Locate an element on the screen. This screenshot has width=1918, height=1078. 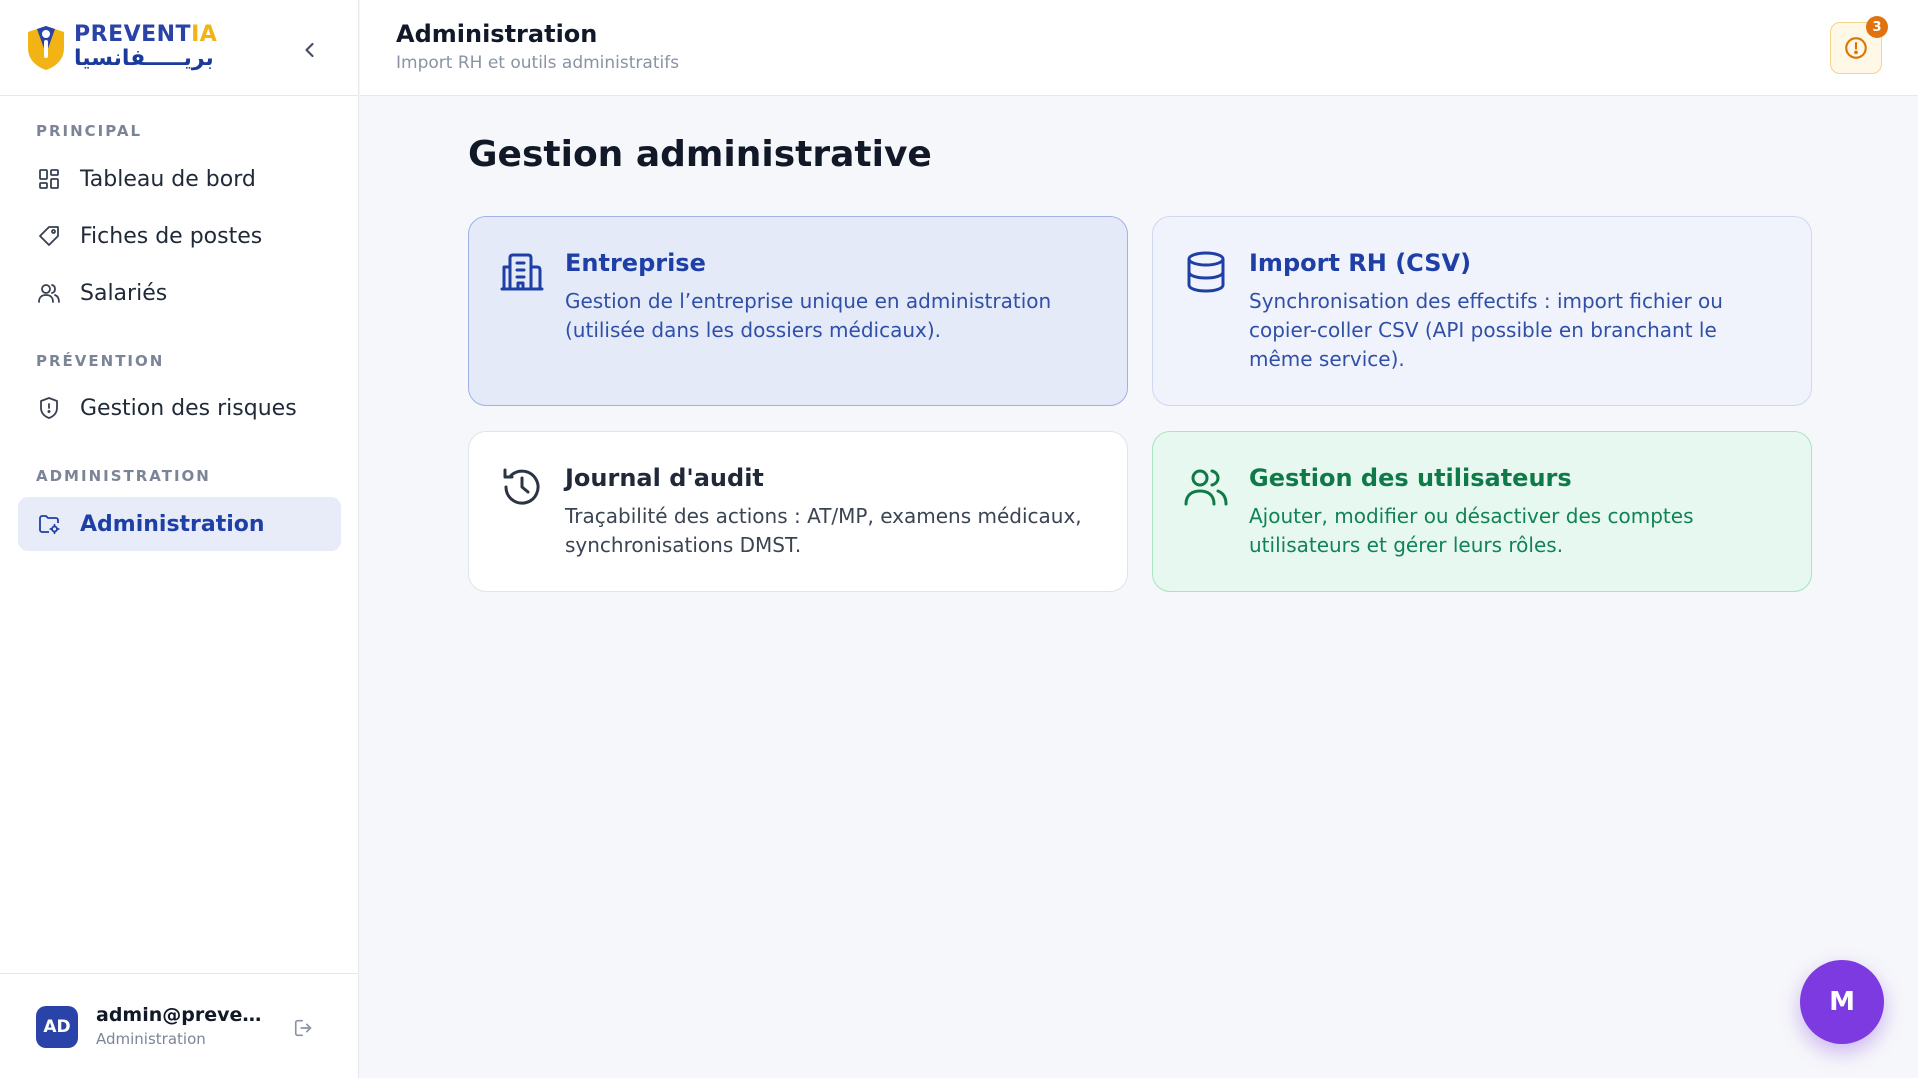
assistant-fab-button: M is located at coordinates (1842, 1002).